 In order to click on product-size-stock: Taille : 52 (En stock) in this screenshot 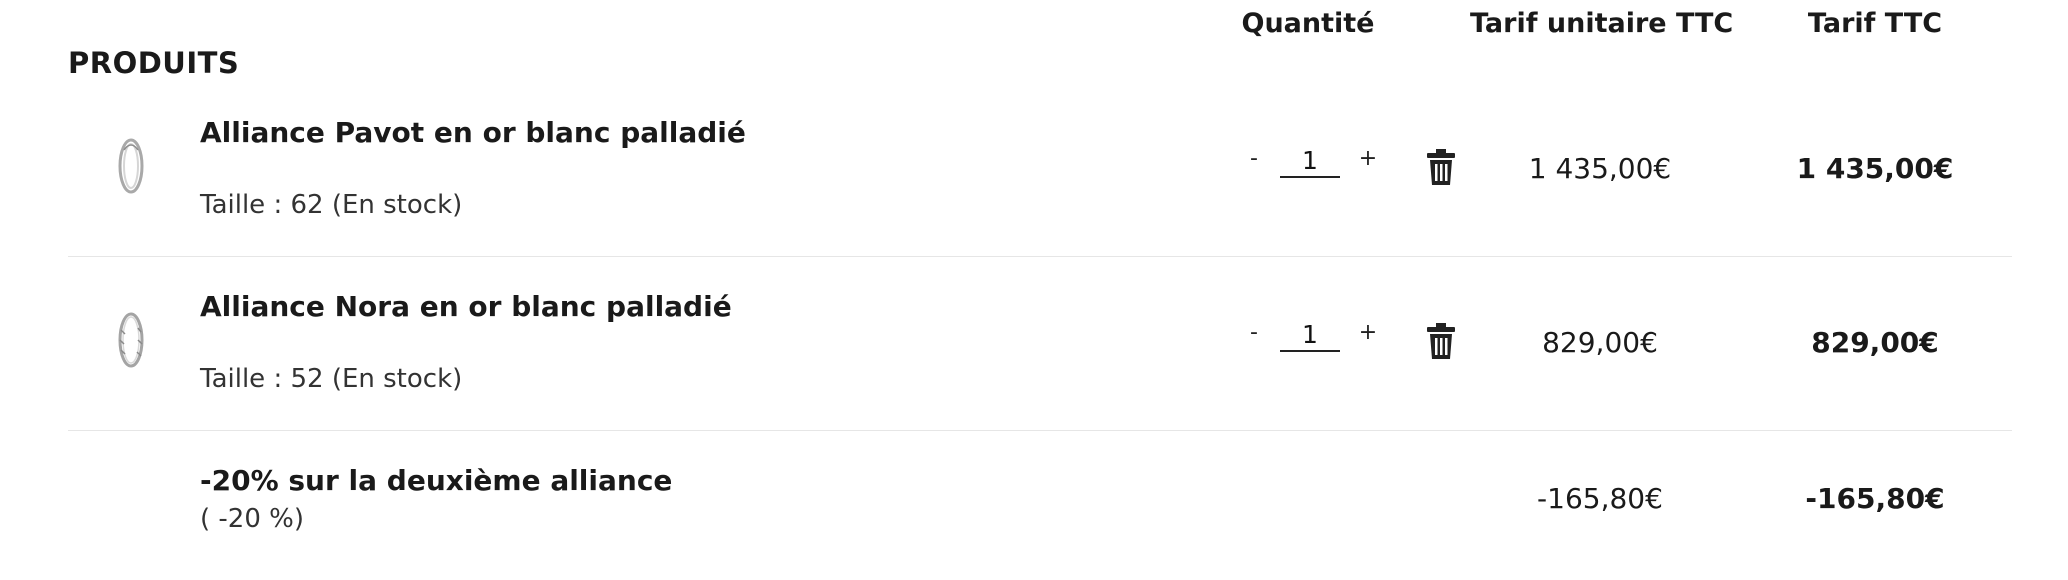, I will do `click(331, 379)`.